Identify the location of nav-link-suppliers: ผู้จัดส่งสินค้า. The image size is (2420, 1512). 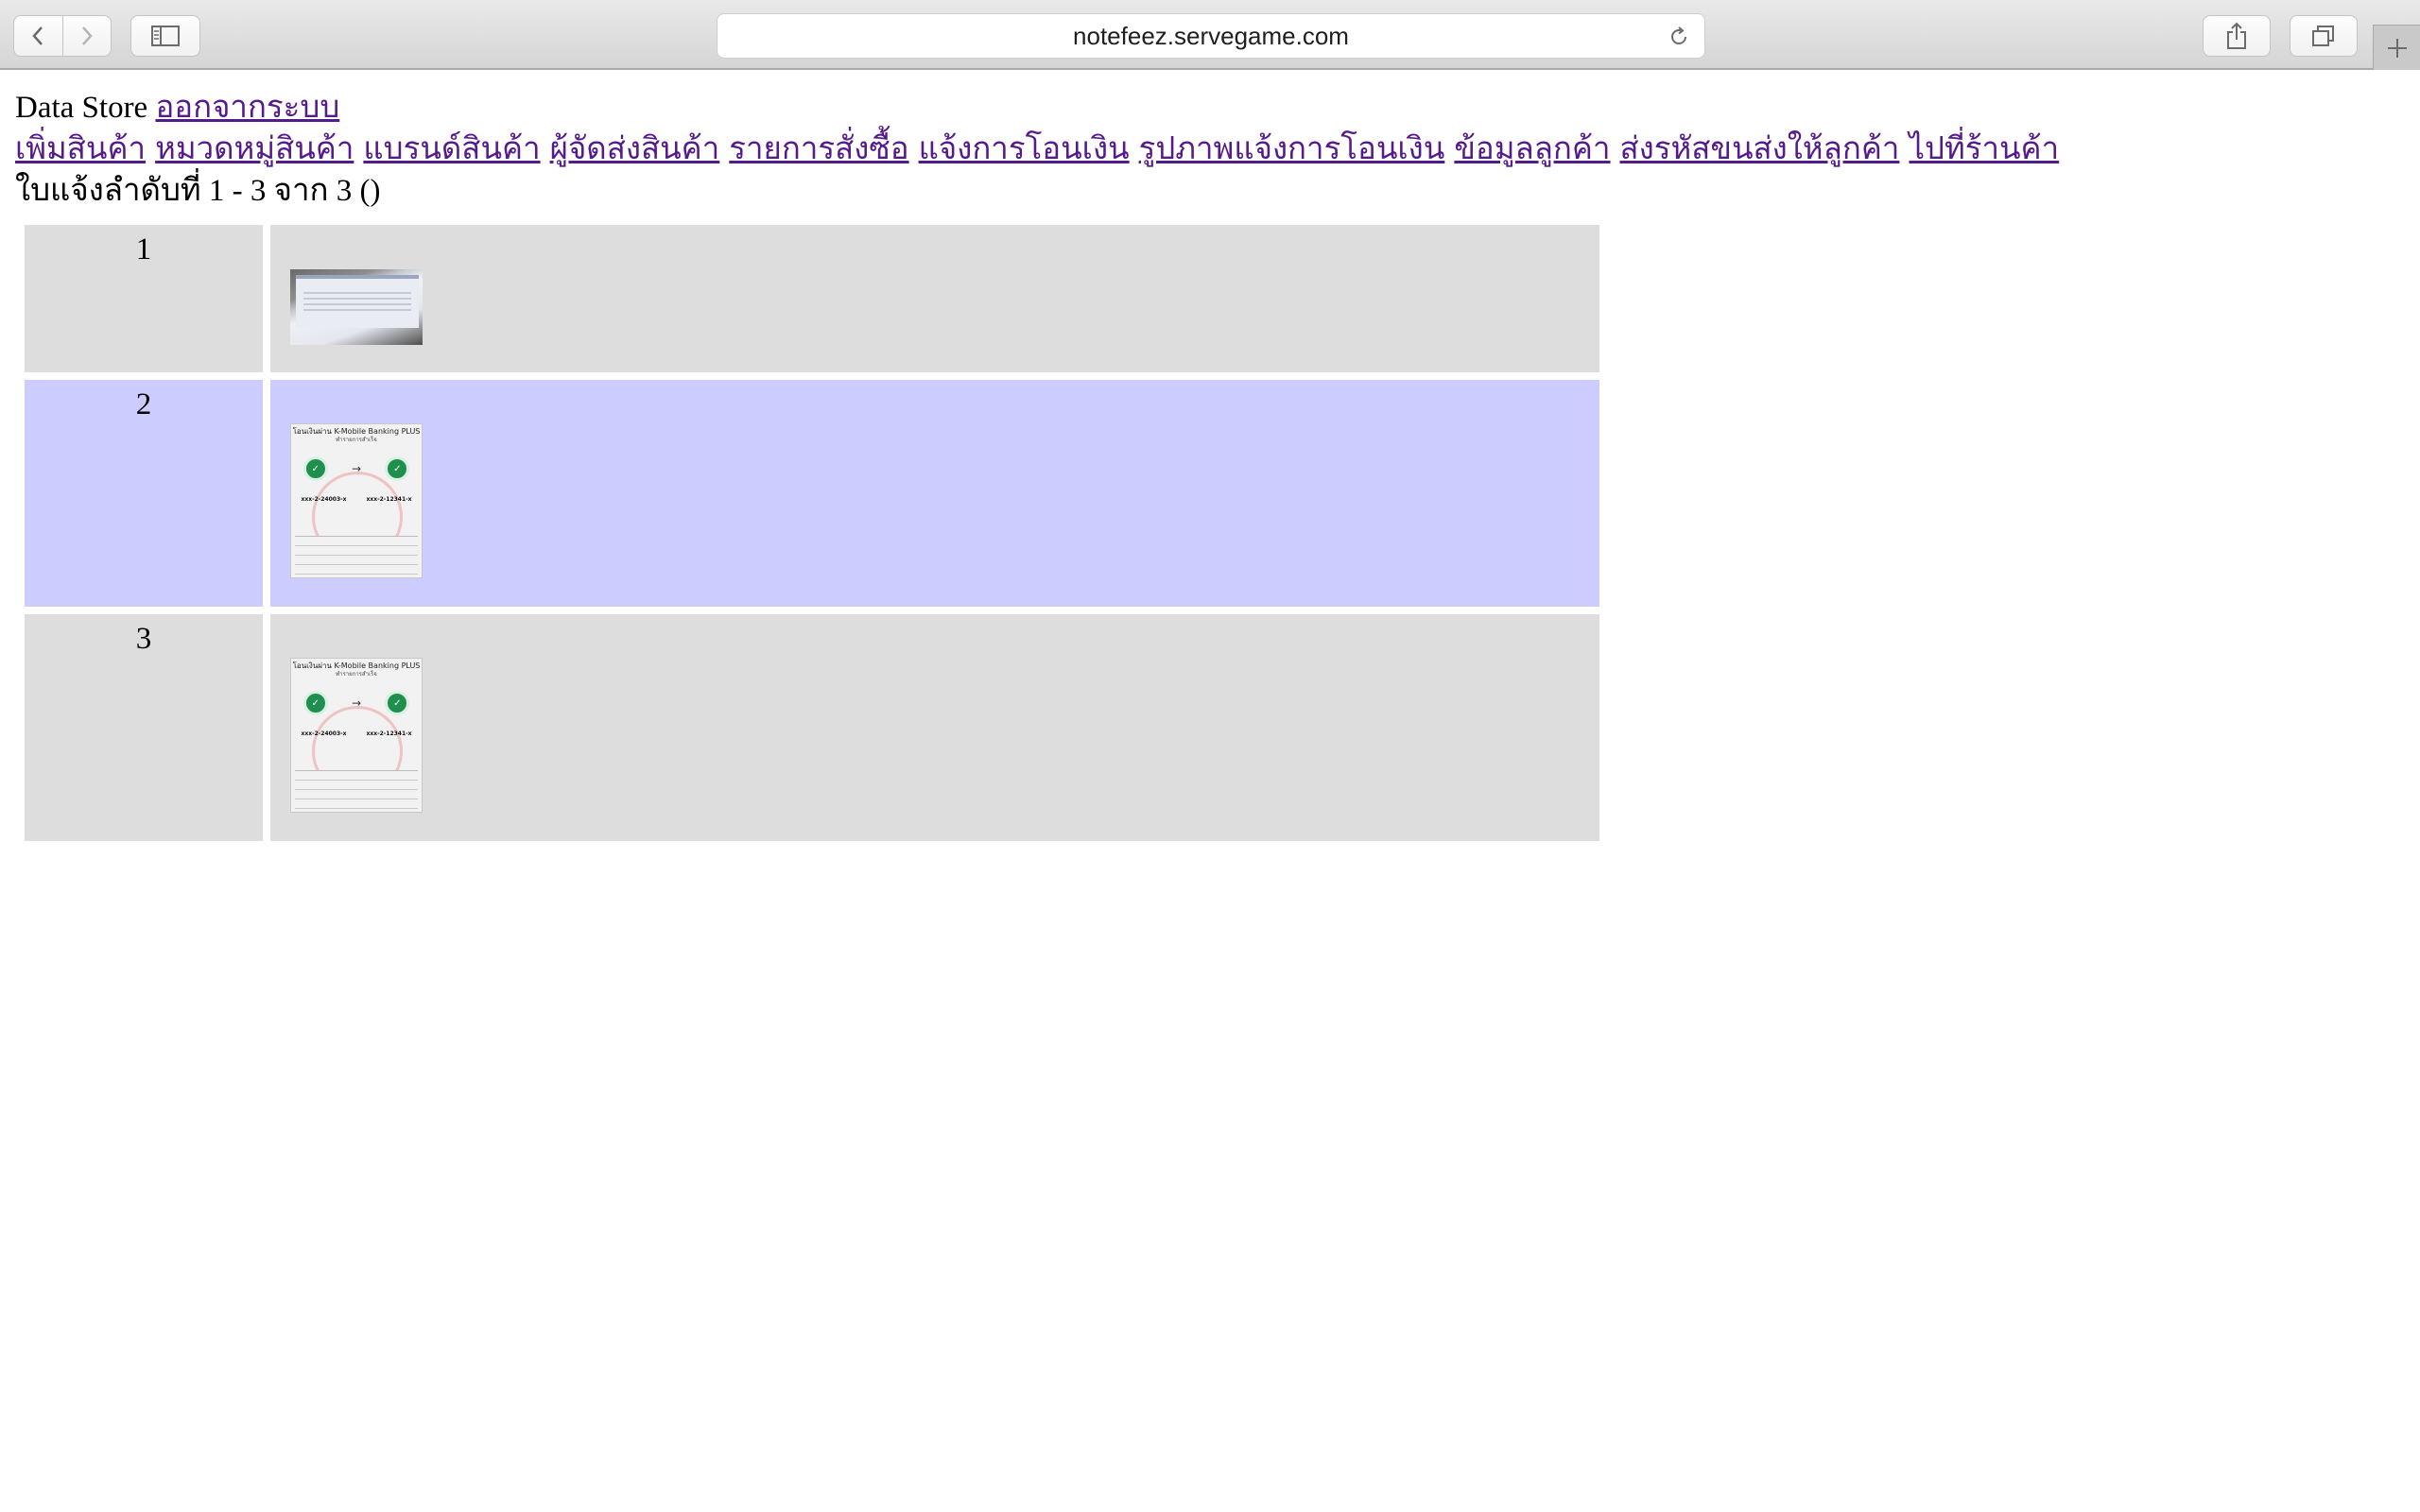
(635, 149).